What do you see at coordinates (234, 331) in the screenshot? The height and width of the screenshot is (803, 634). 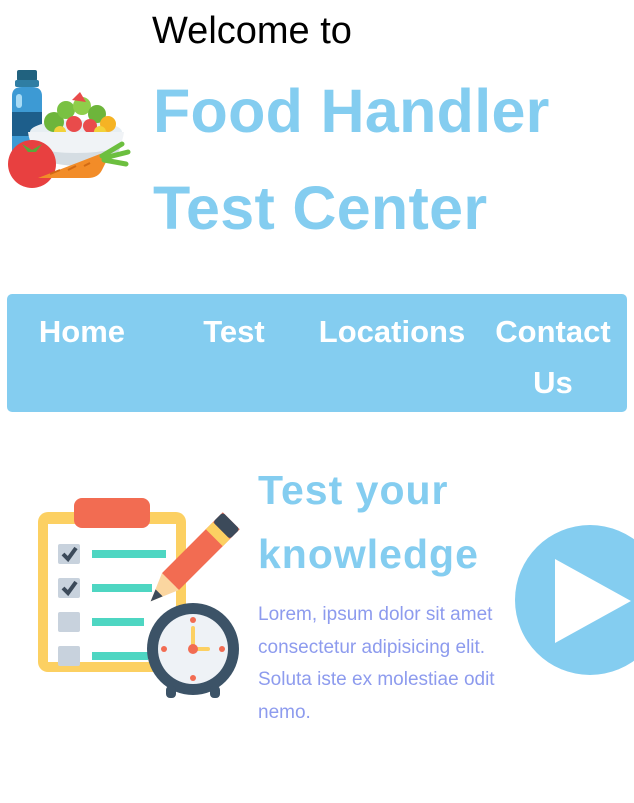 I see `nav-item-test: Test` at bounding box center [234, 331].